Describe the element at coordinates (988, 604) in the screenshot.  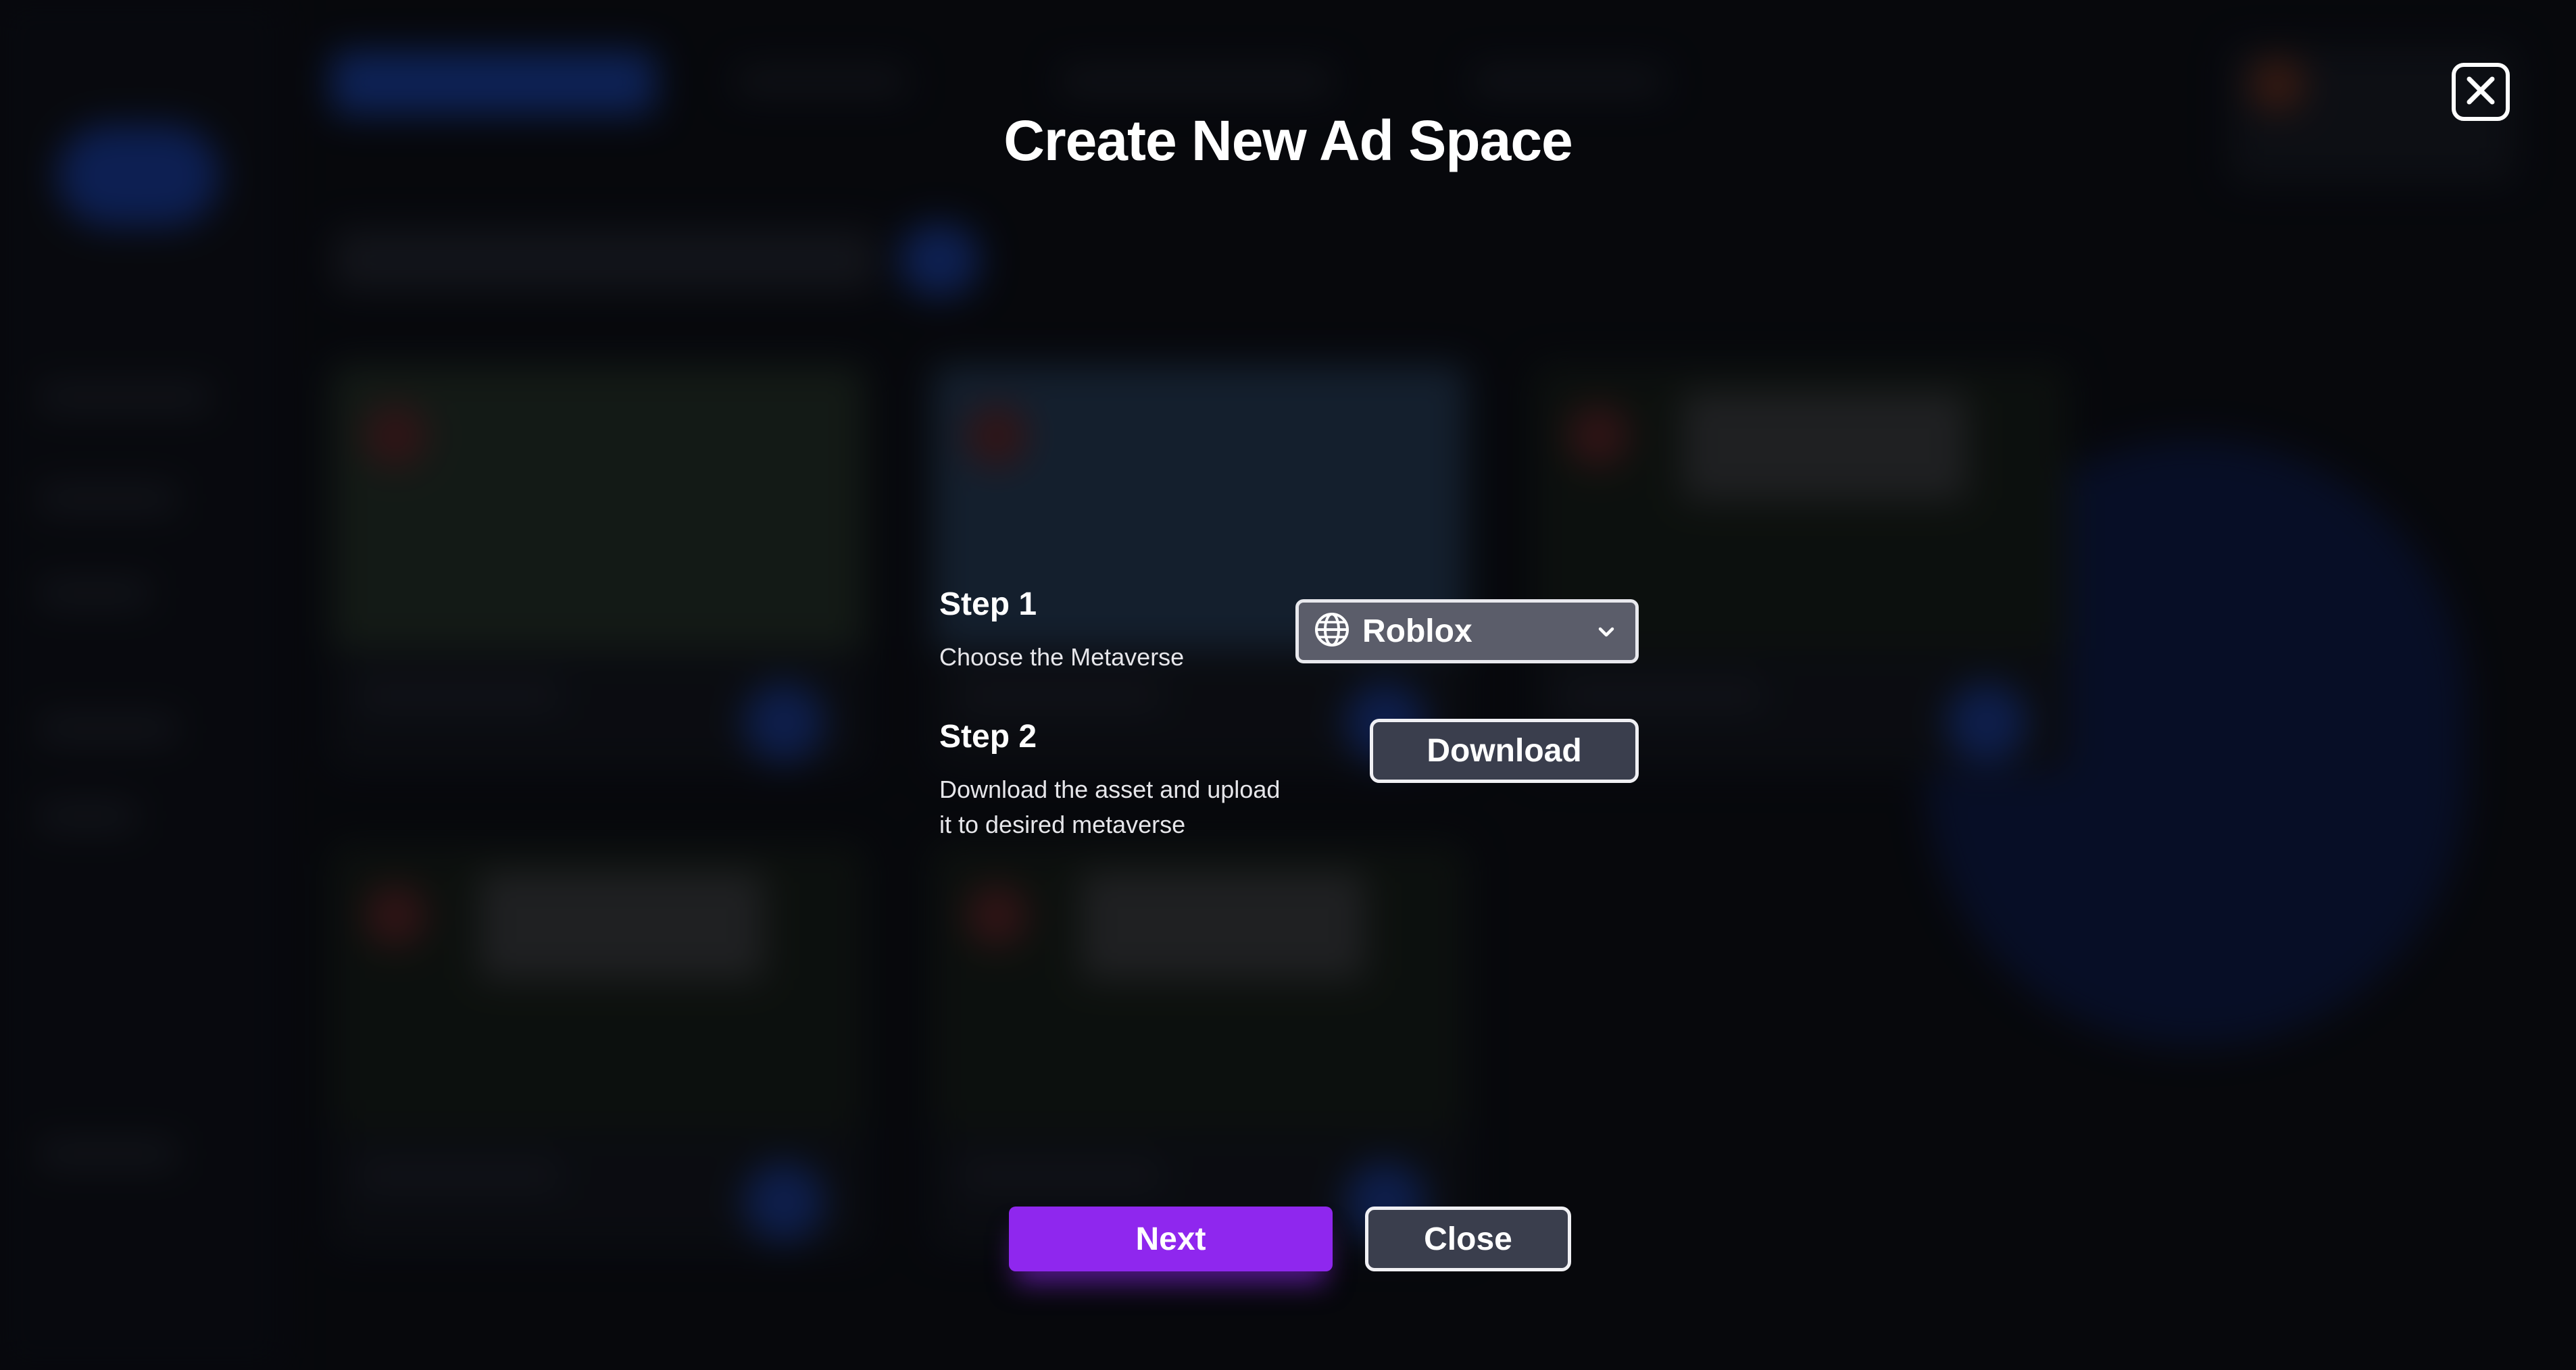
I see `step1-title: Step 1` at that location.